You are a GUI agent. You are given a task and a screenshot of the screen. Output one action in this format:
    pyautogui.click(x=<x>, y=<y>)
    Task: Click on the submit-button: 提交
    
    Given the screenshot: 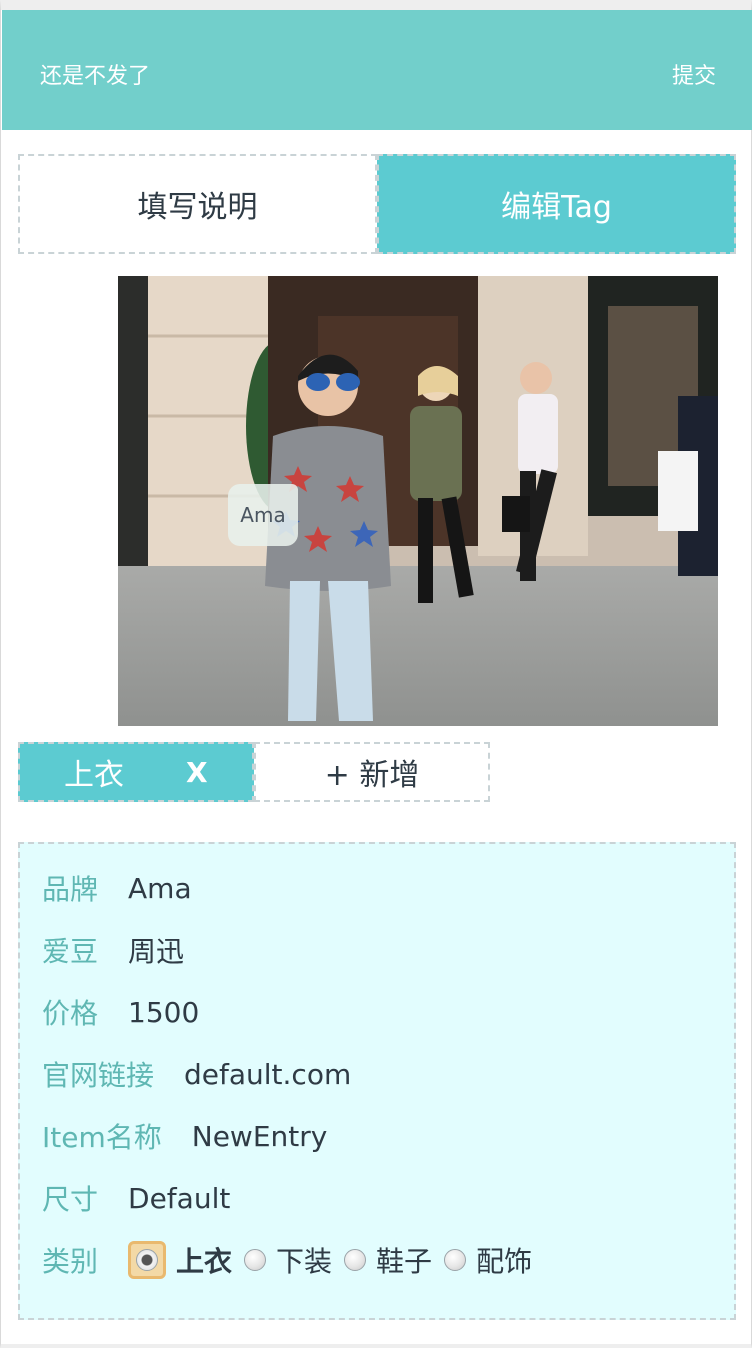 What is the action you would take?
    pyautogui.click(x=694, y=74)
    